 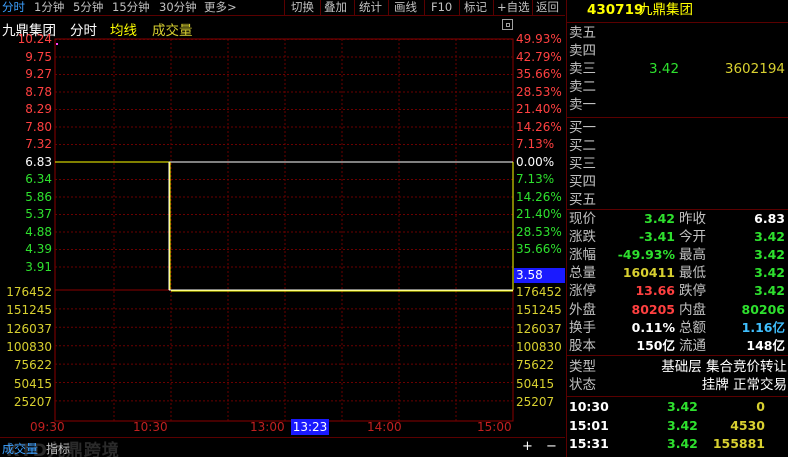 I want to click on stat-label: 总额, so click(x=692, y=327).